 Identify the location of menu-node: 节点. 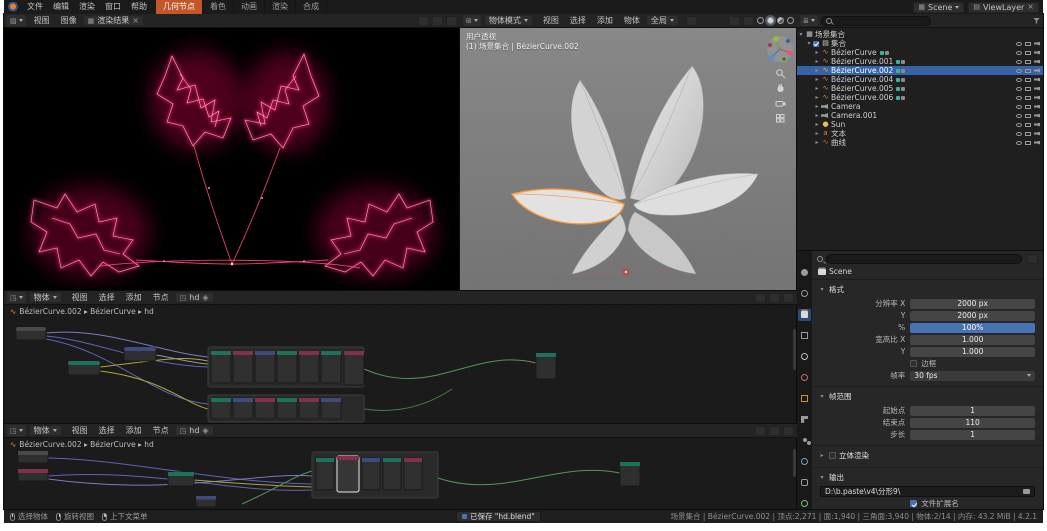
(161, 431).